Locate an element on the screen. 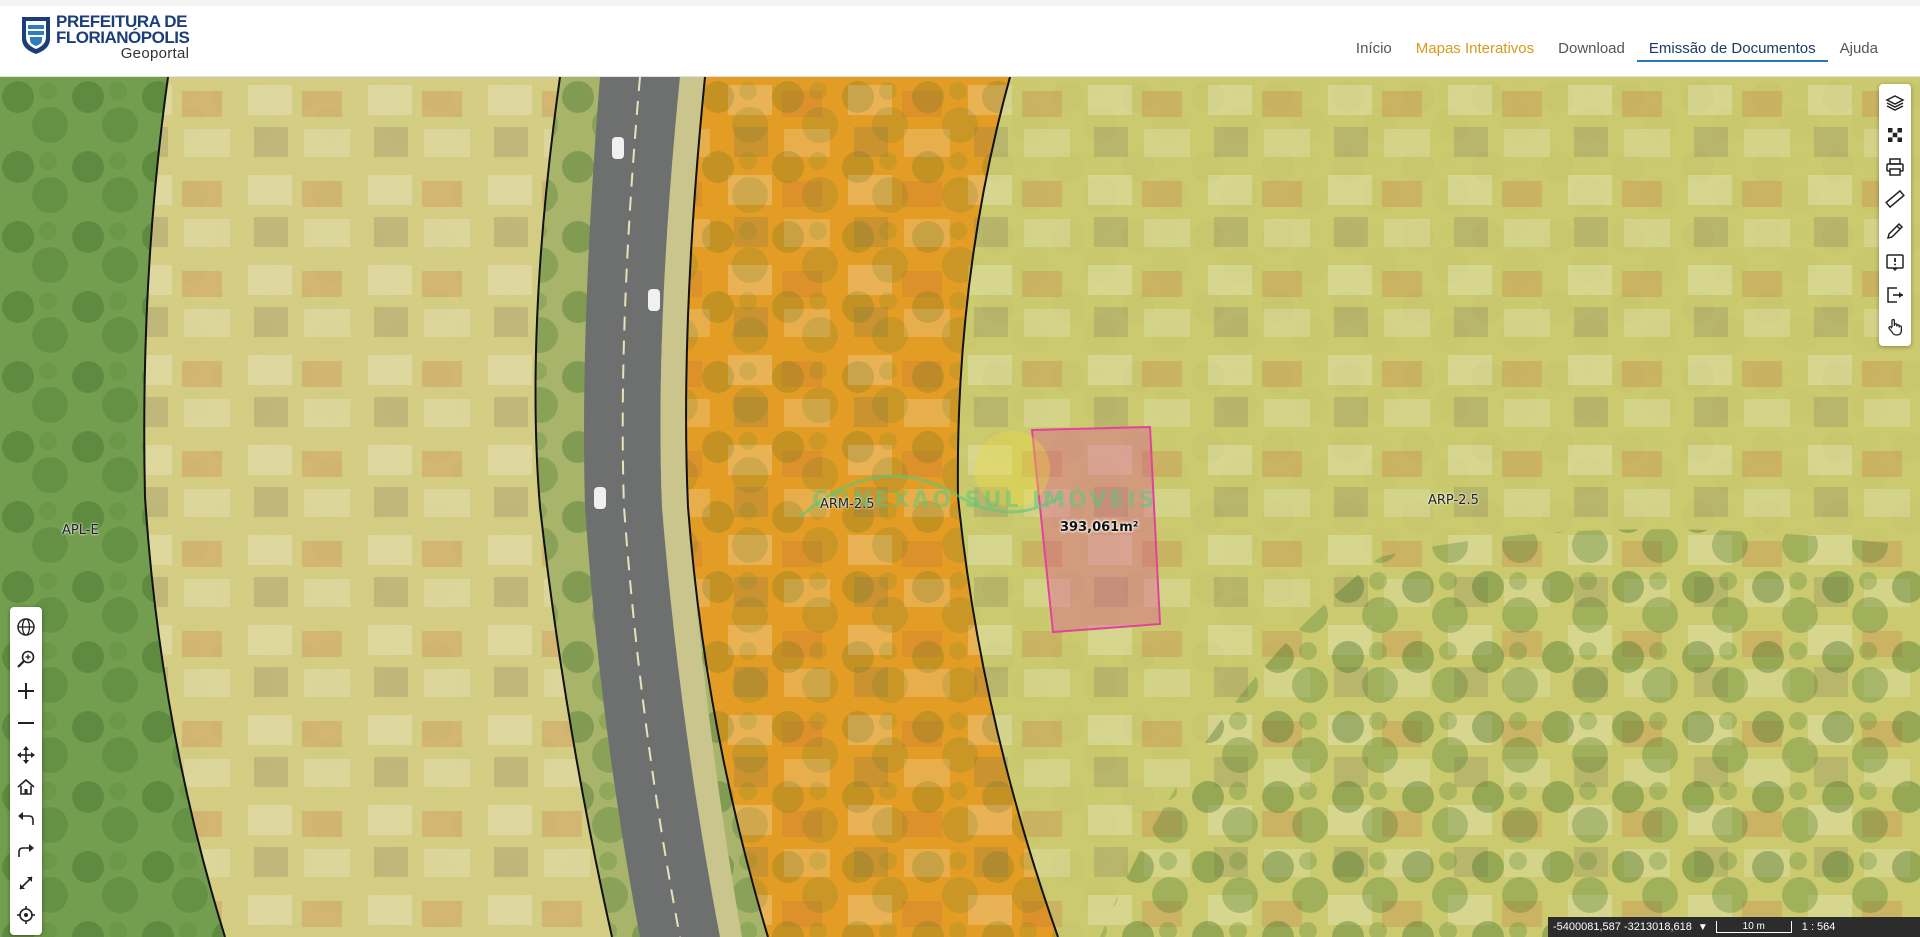 This screenshot has width=1920, height=937. globe-icon is located at coordinates (26, 627).